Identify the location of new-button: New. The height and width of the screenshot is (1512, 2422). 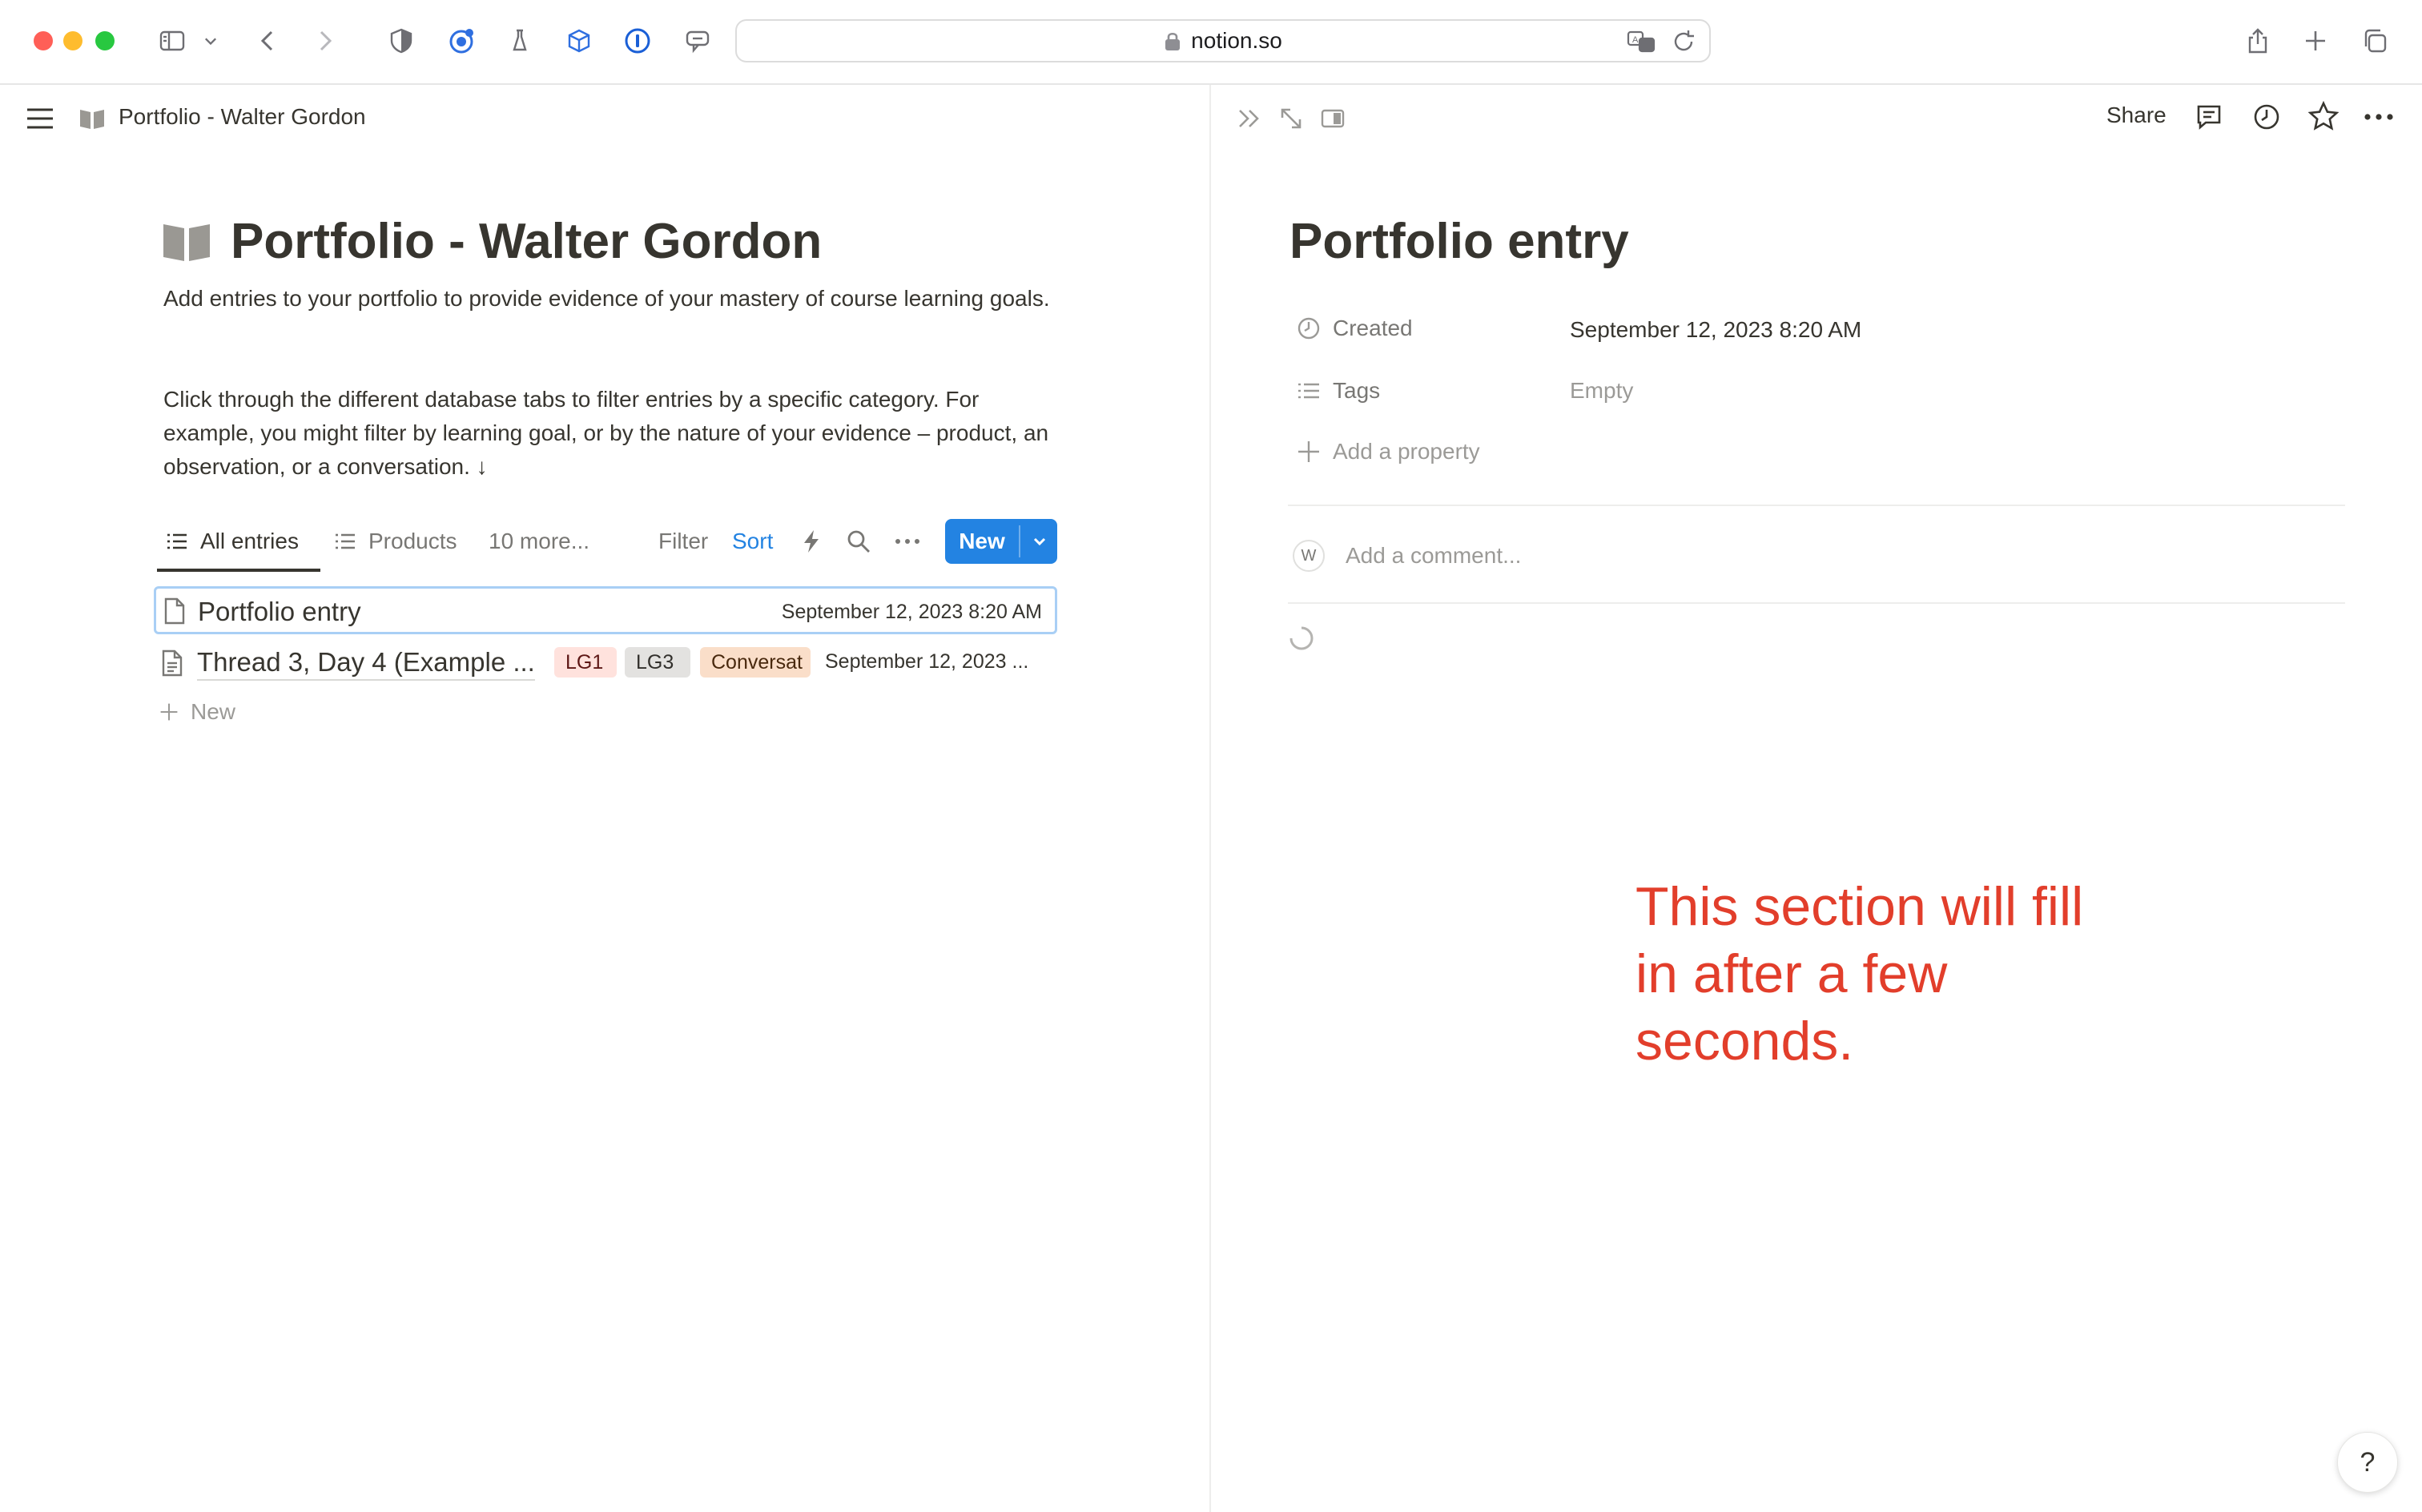
(982, 541).